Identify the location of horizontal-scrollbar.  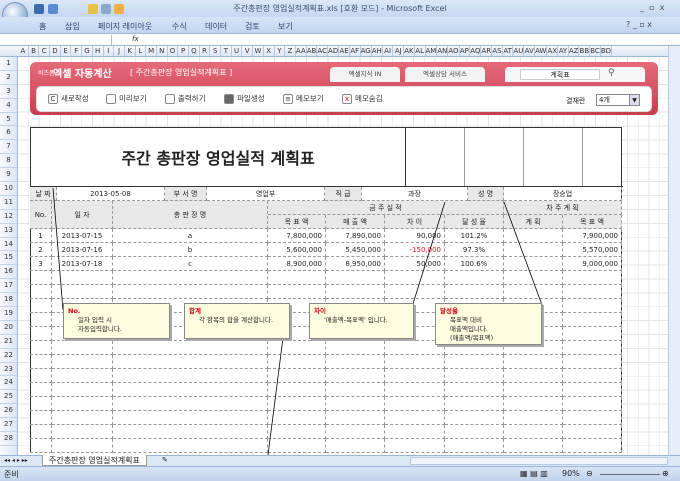
(539, 461).